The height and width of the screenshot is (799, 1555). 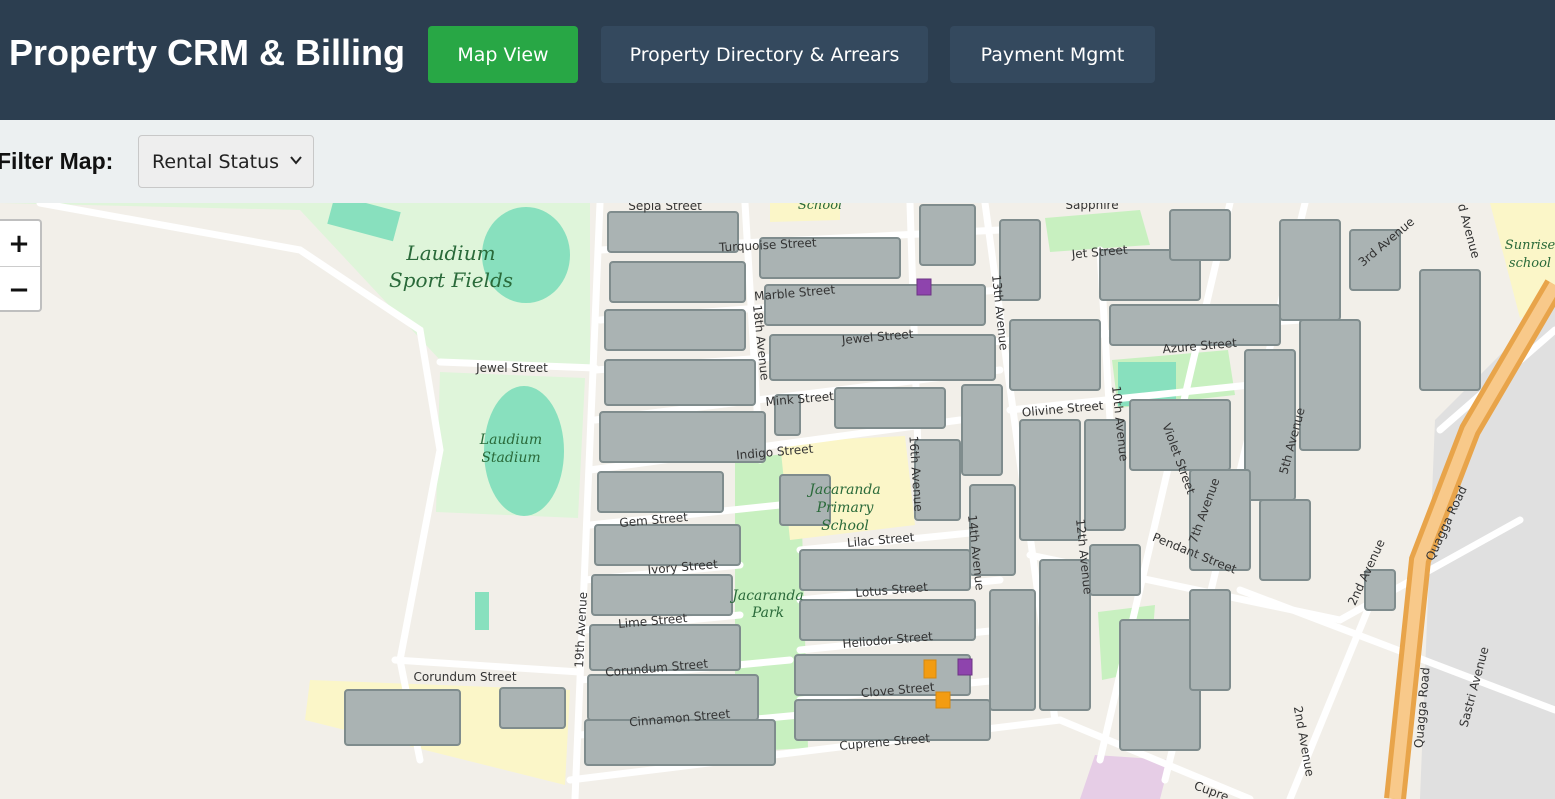 I want to click on map-label-stadium: Stadium, so click(x=510, y=458).